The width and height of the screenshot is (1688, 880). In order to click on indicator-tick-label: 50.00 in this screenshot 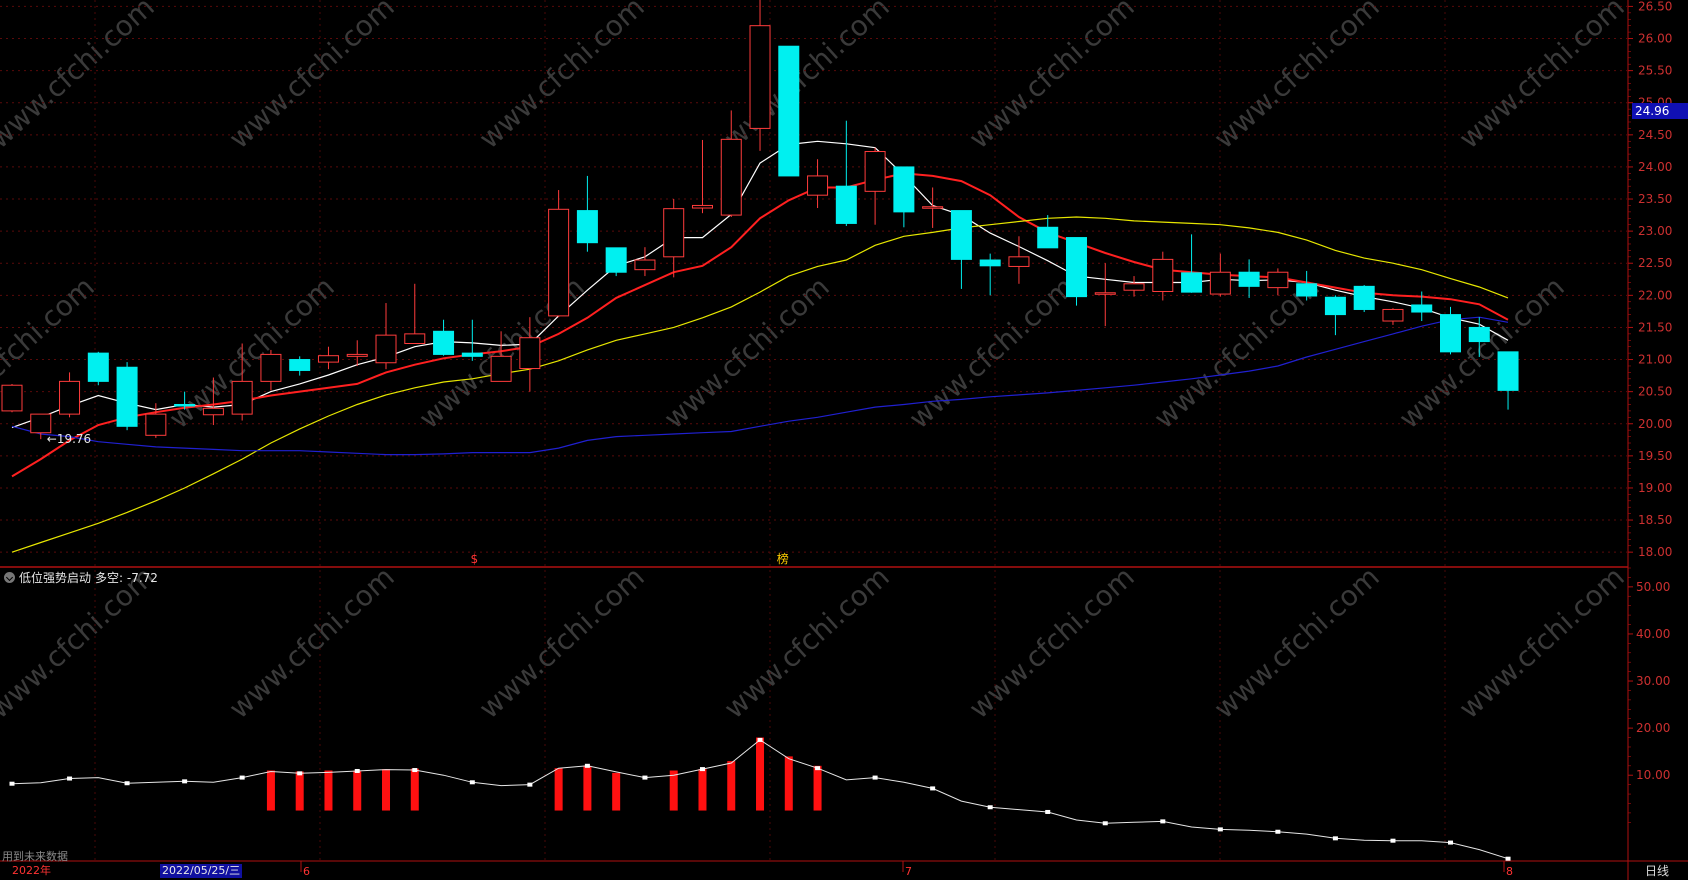, I will do `click(1653, 587)`.